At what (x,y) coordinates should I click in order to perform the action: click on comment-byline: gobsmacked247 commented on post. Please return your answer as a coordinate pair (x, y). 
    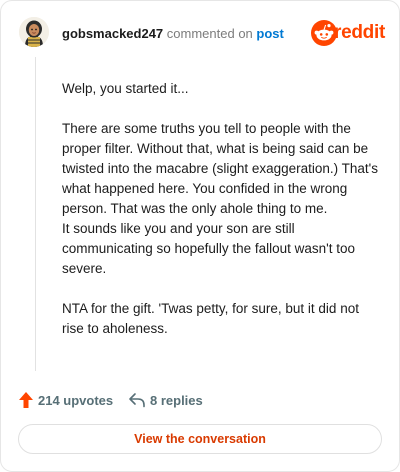
    Looking at the image, I should click on (173, 34).